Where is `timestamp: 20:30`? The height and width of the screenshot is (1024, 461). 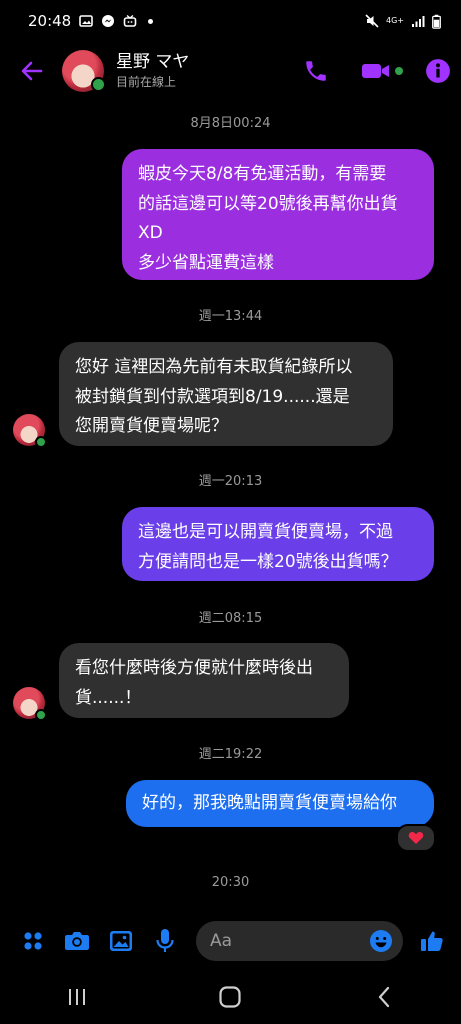
timestamp: 20:30 is located at coordinates (230, 882).